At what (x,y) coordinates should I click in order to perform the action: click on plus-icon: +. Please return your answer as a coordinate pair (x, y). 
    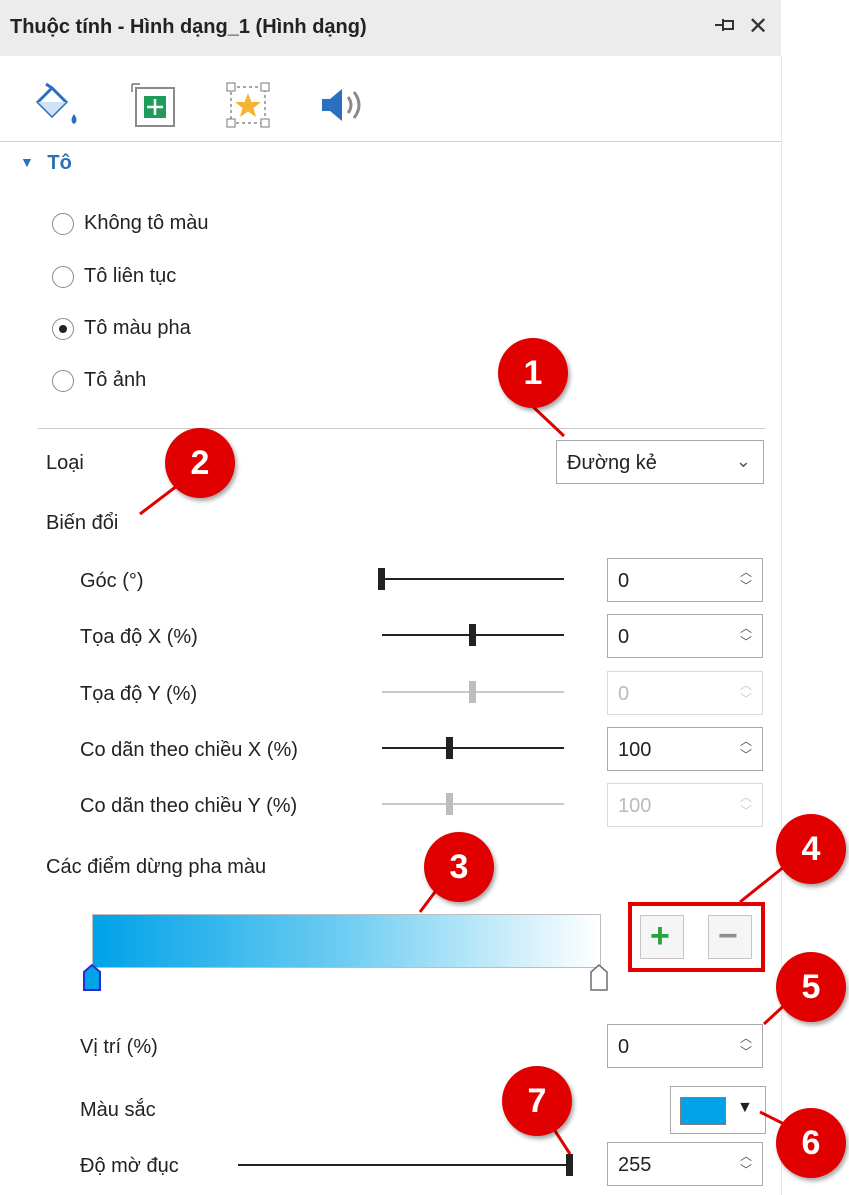
    Looking at the image, I should click on (660, 936).